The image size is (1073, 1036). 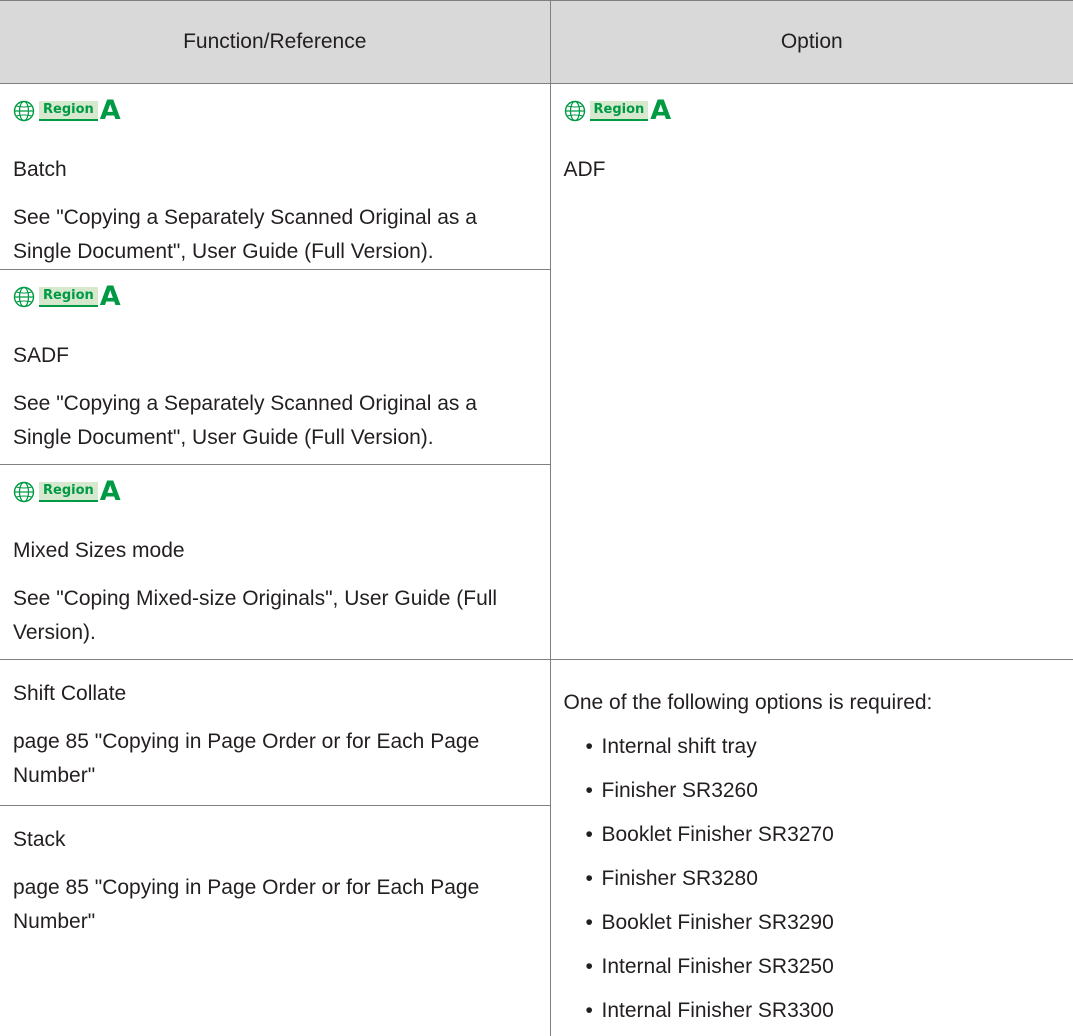 What do you see at coordinates (39, 839) in the screenshot?
I see `function-name: Stack` at bounding box center [39, 839].